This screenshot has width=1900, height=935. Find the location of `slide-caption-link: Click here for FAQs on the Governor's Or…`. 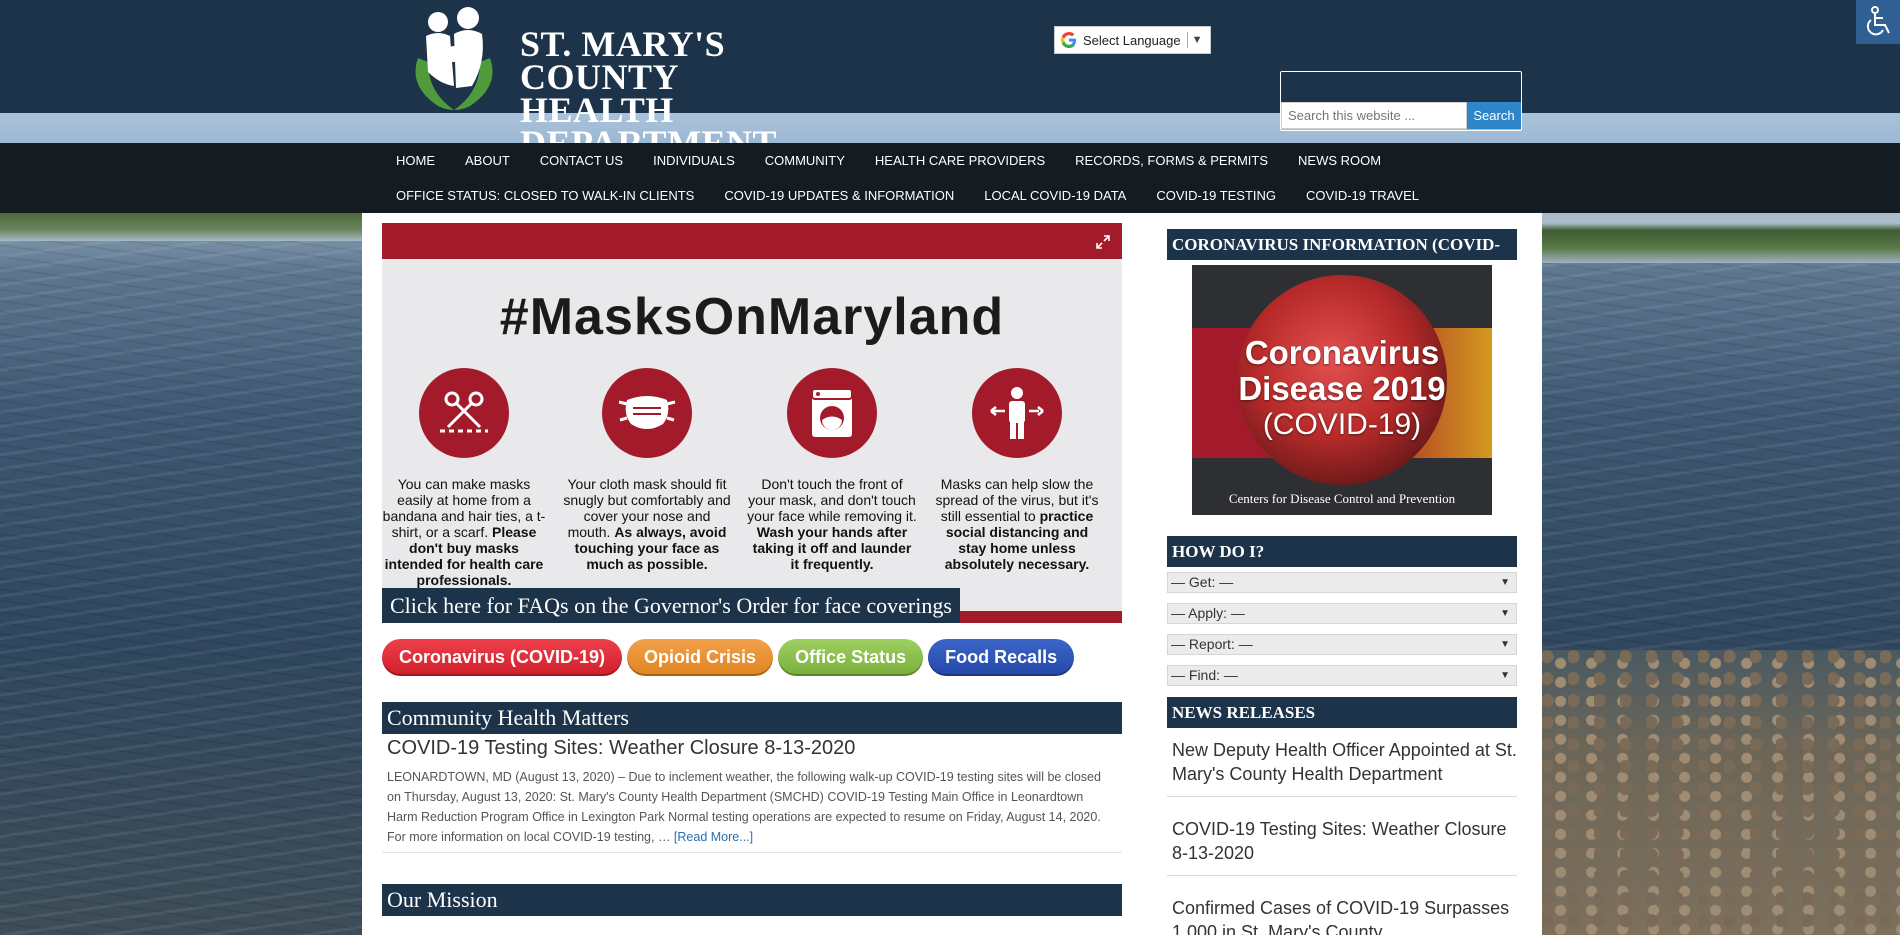

slide-caption-link: Click here for FAQs on the Governor's Or… is located at coordinates (671, 605).